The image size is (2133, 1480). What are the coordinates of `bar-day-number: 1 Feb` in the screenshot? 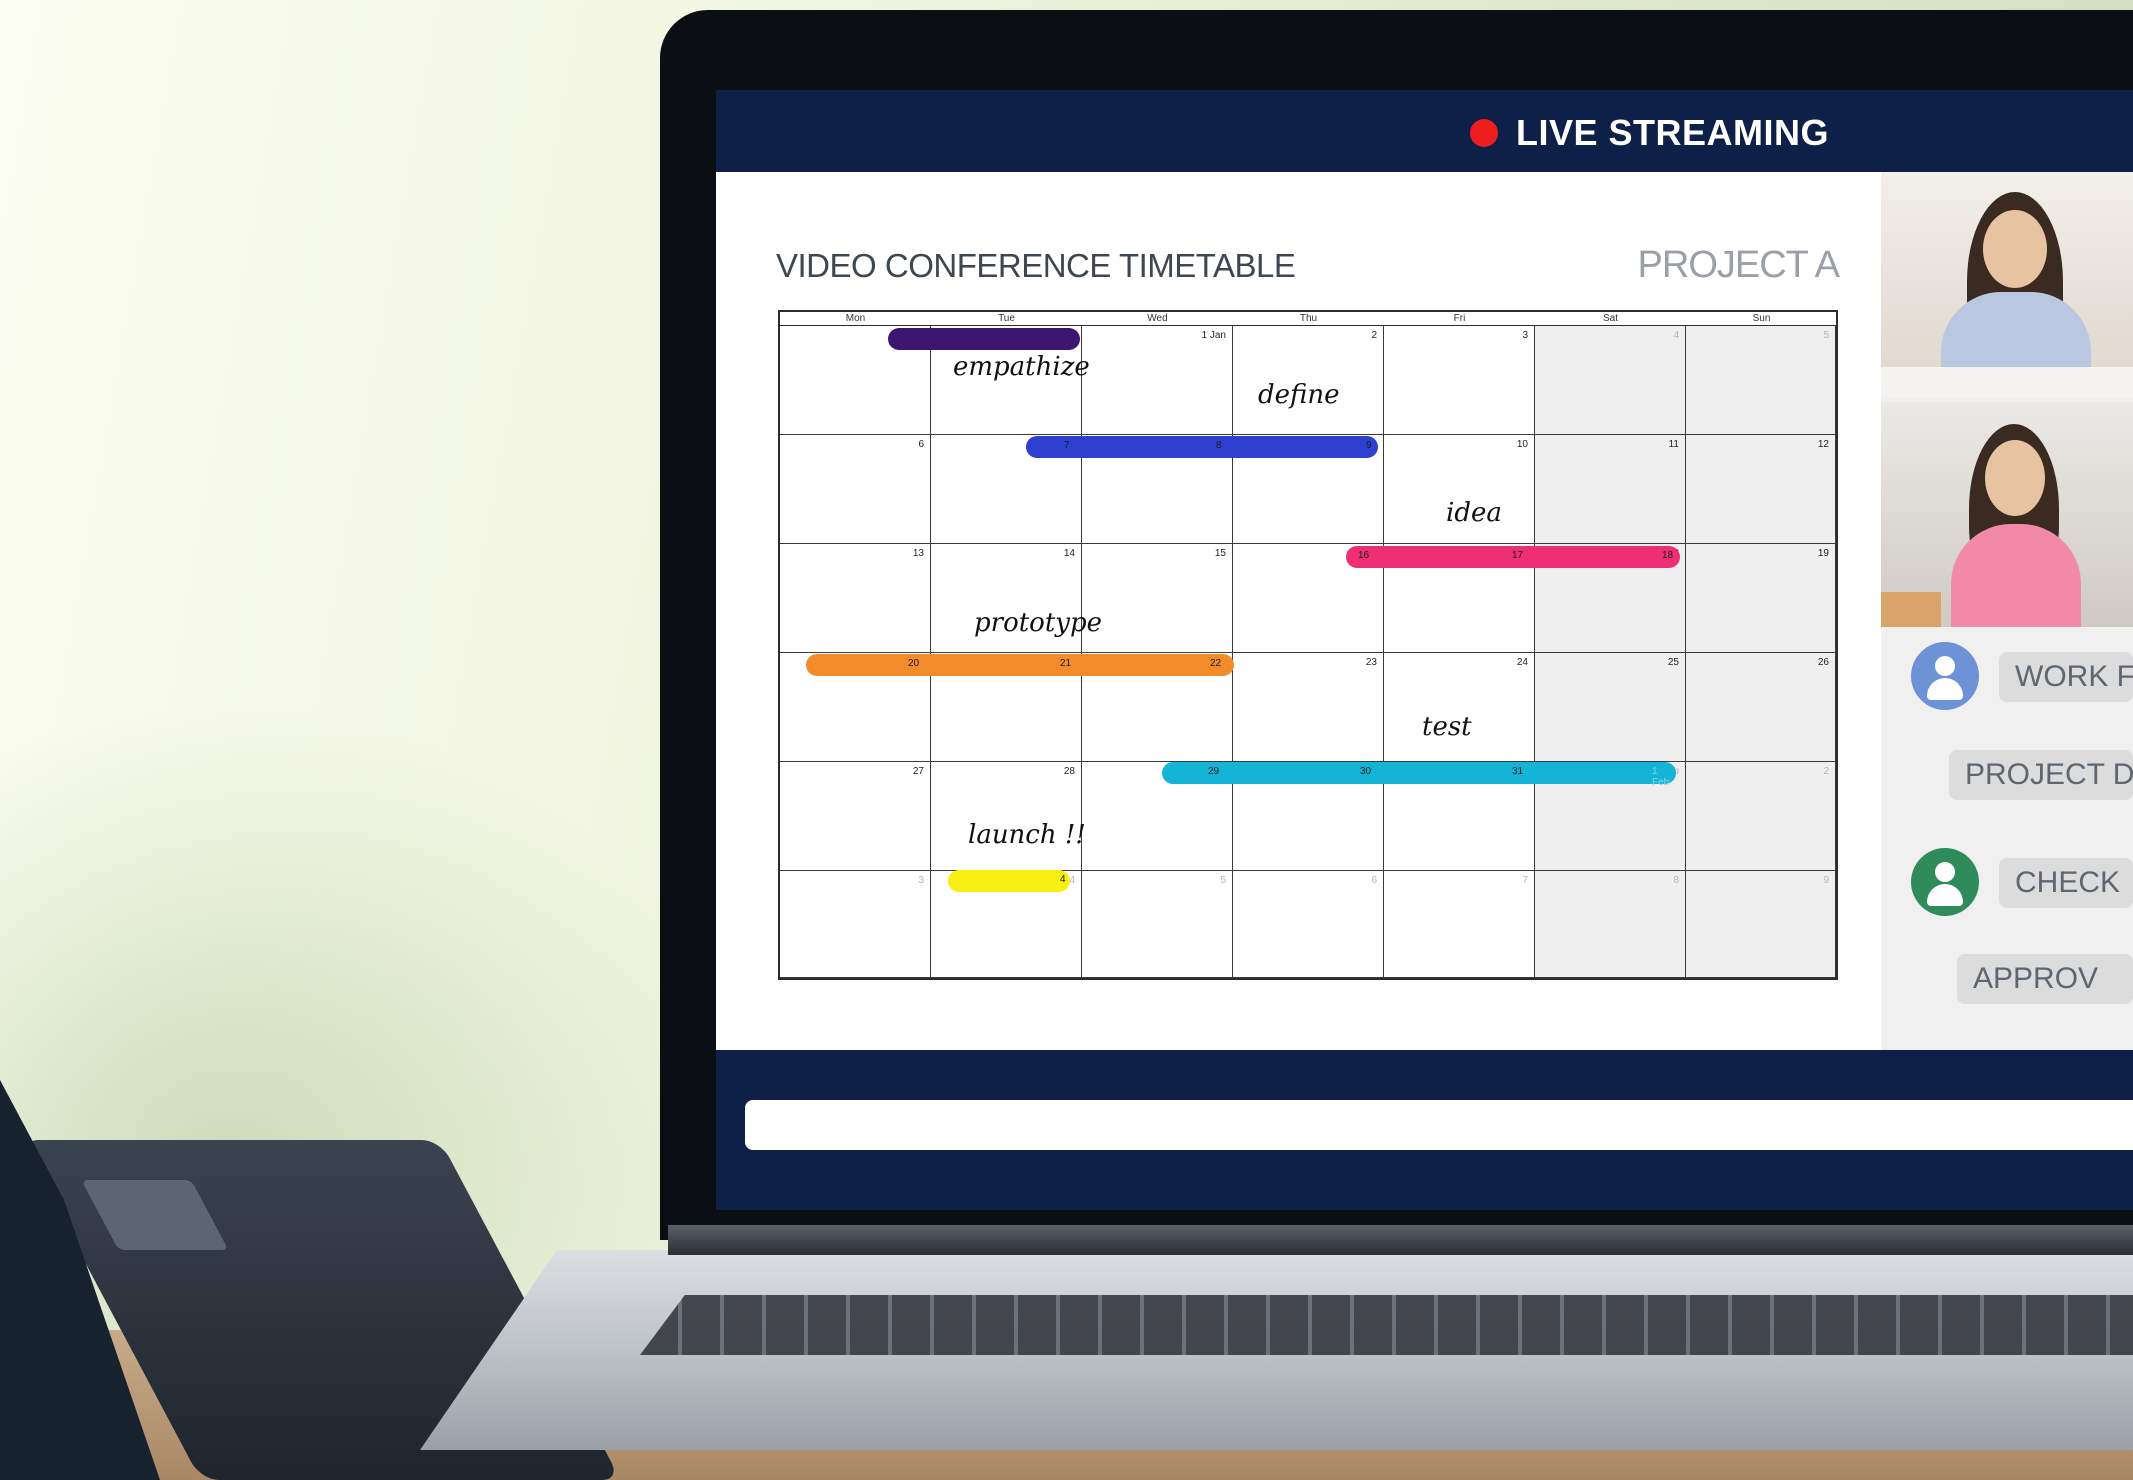 It's located at (1661, 777).